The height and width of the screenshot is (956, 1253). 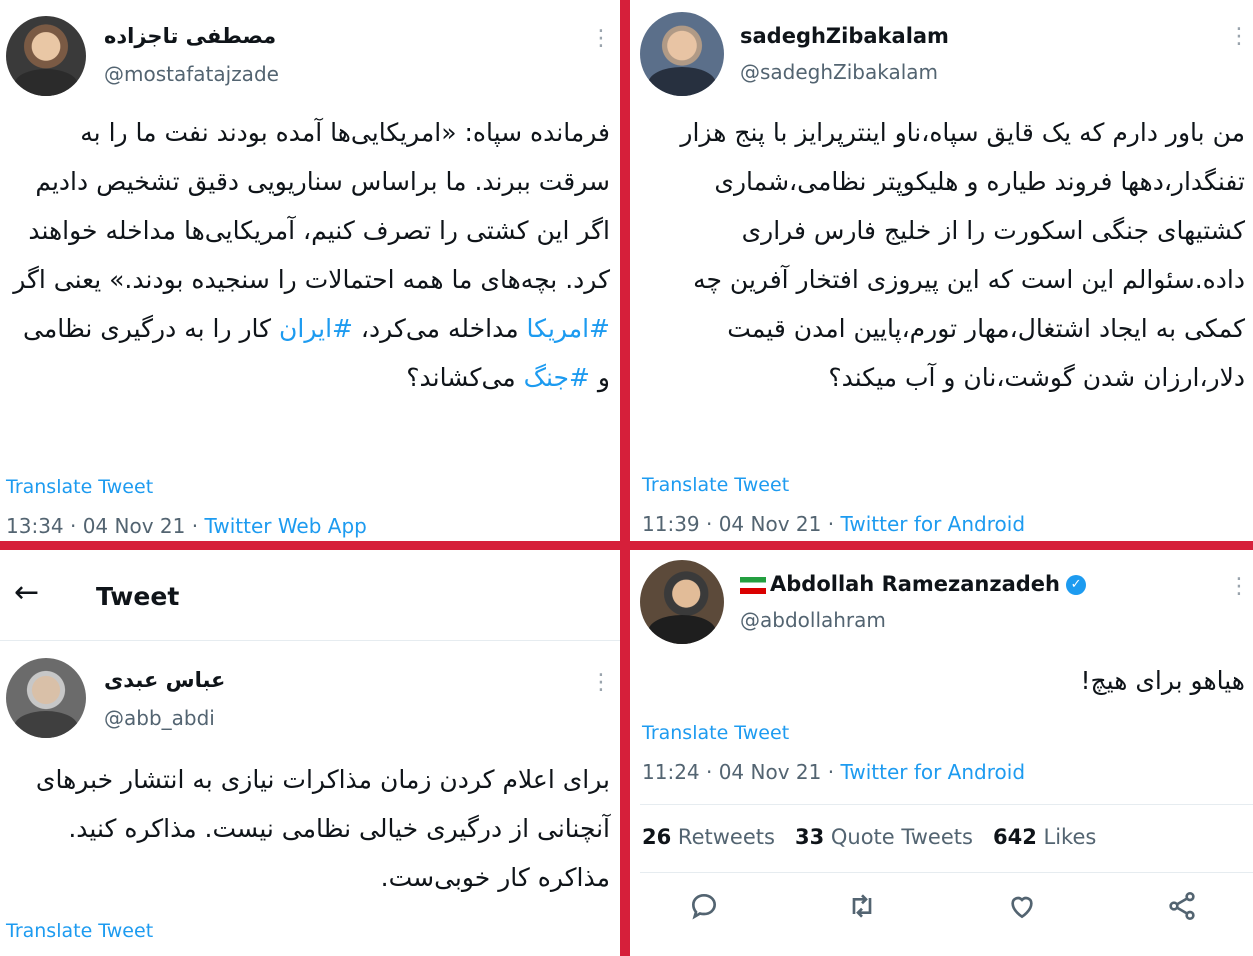 What do you see at coordinates (105, 526) in the screenshot?
I see `tweet-timestamp: 13:34 · 04 Nov 21 ·` at bounding box center [105, 526].